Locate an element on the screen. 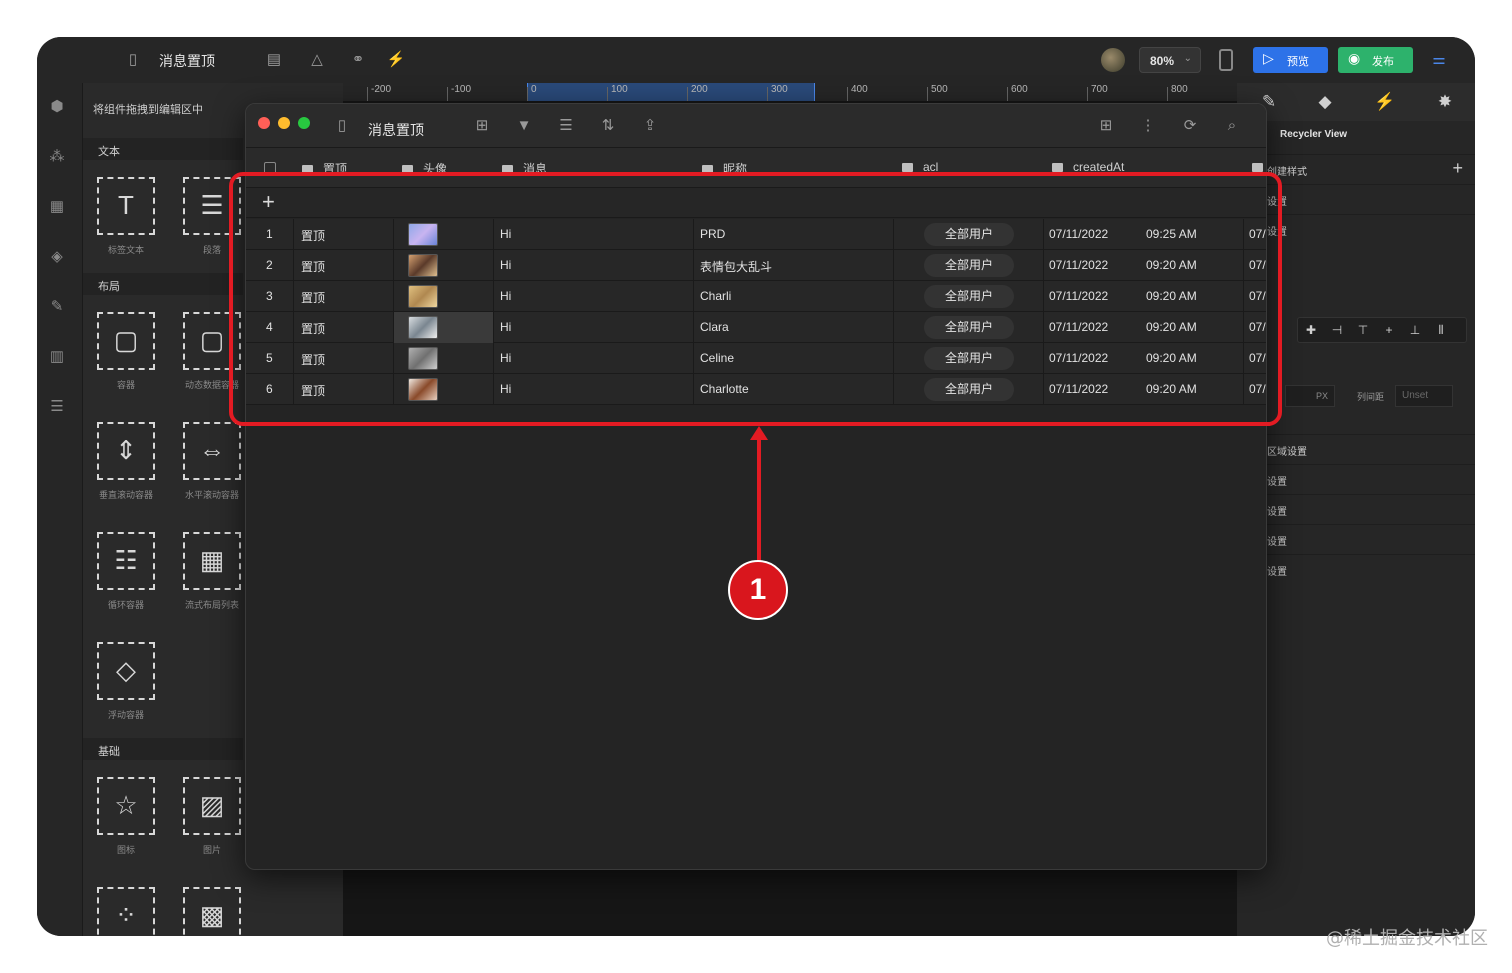 This screenshot has width=1512, height=973. component-type-title: Recycler View is located at coordinates (1314, 134).